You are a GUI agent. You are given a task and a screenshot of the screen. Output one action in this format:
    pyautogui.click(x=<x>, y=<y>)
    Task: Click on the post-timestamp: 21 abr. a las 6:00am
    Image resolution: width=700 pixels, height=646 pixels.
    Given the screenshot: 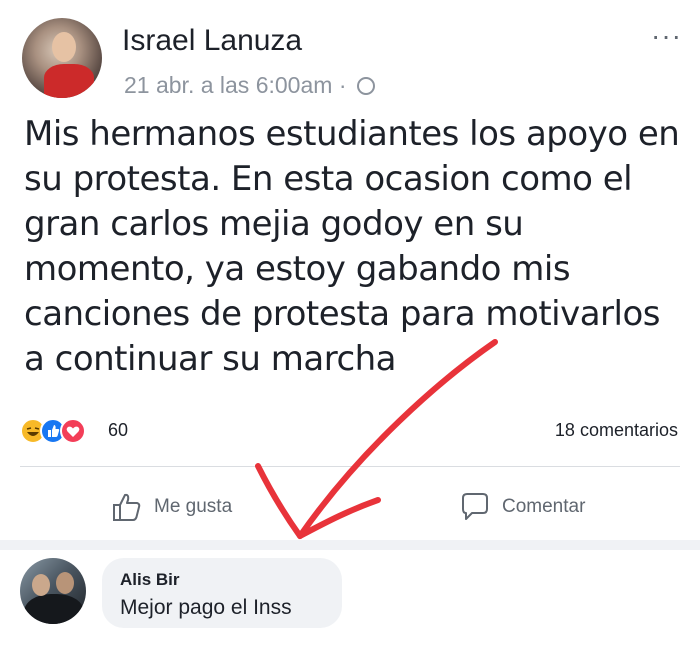 What is the action you would take?
    pyautogui.click(x=228, y=85)
    